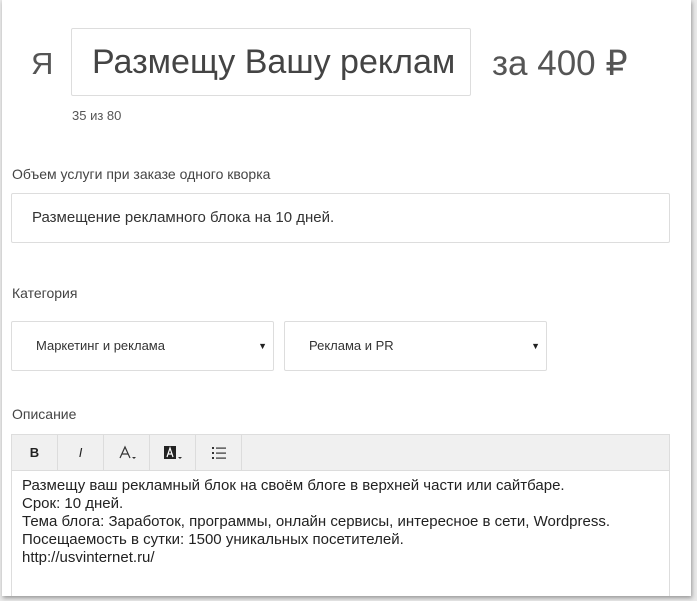 Image resolution: width=697 pixels, height=601 pixels. Describe the element at coordinates (560, 63) in the screenshot. I see `price-label: за 400 ₽` at that location.